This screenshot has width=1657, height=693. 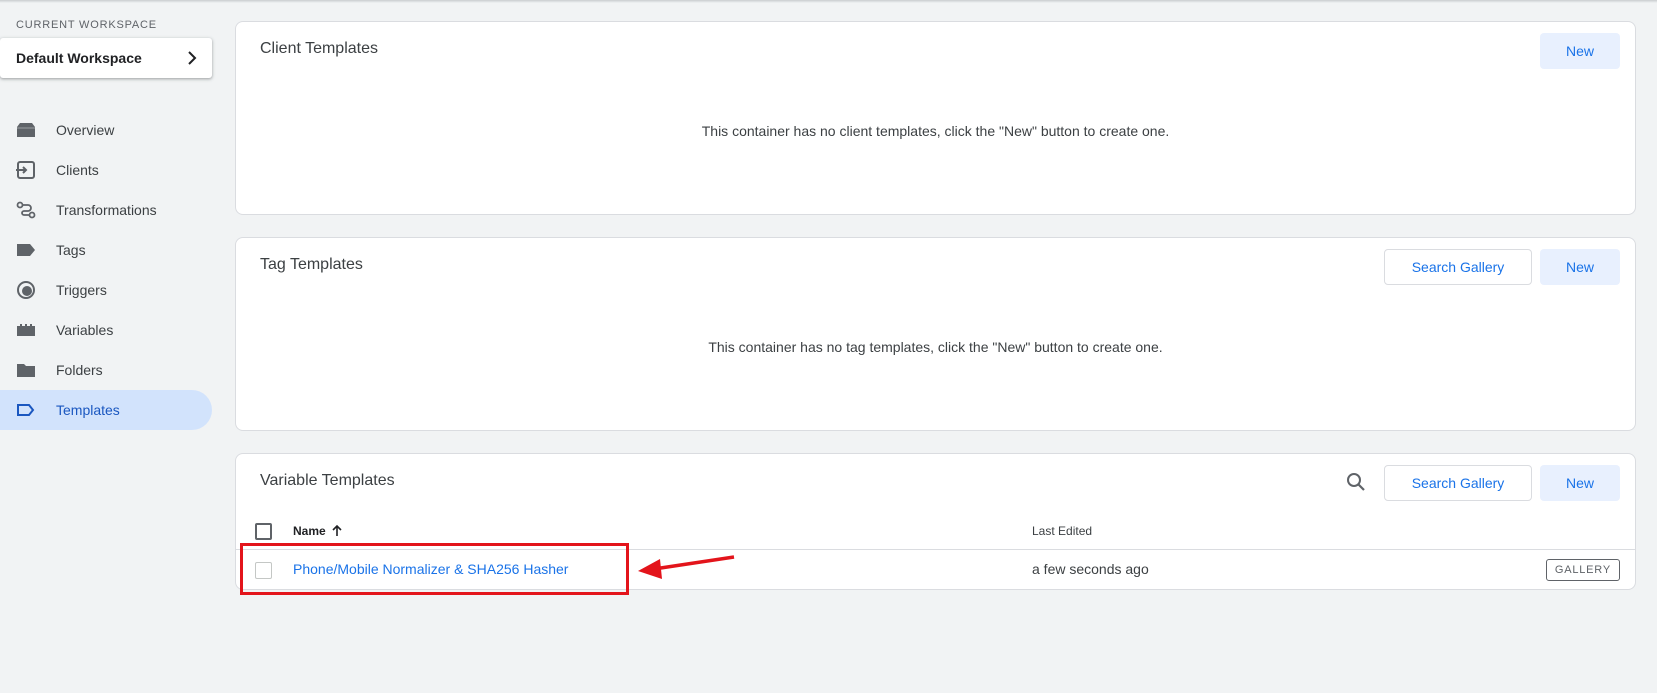 What do you see at coordinates (309, 531) in the screenshot?
I see `column-header-label: Name` at bounding box center [309, 531].